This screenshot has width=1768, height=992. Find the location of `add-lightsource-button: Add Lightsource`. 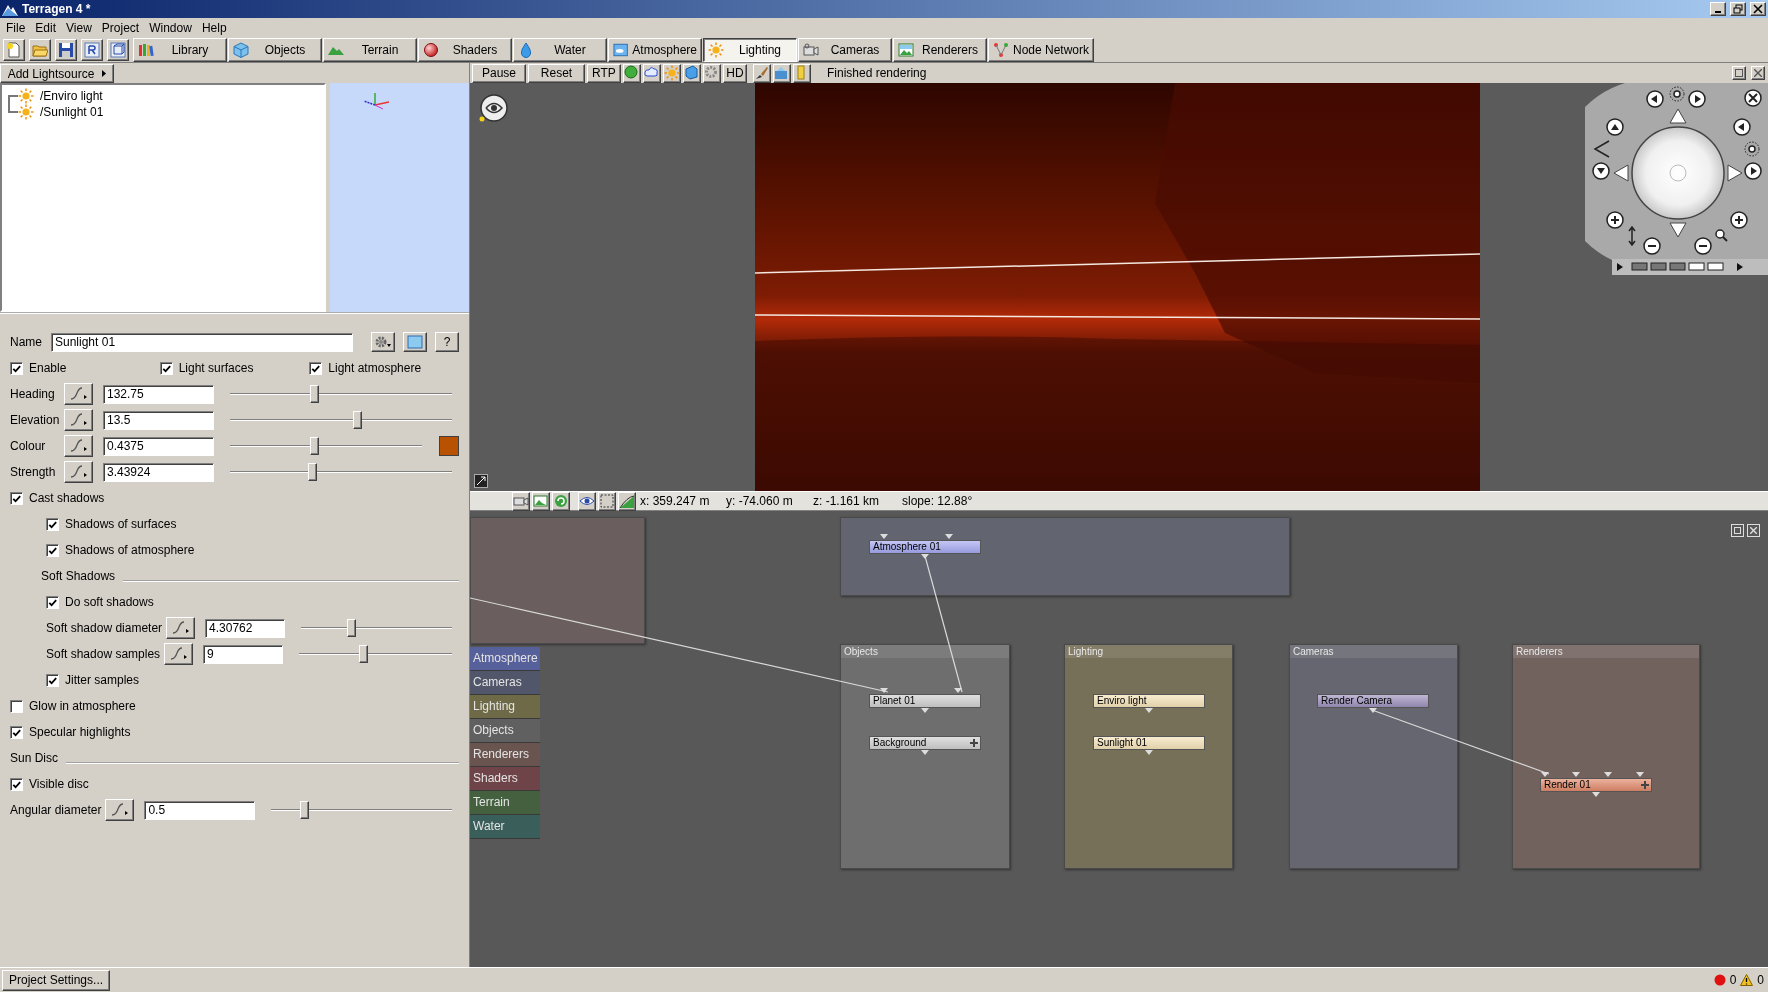

add-lightsource-button: Add Lightsource is located at coordinates (57, 73).